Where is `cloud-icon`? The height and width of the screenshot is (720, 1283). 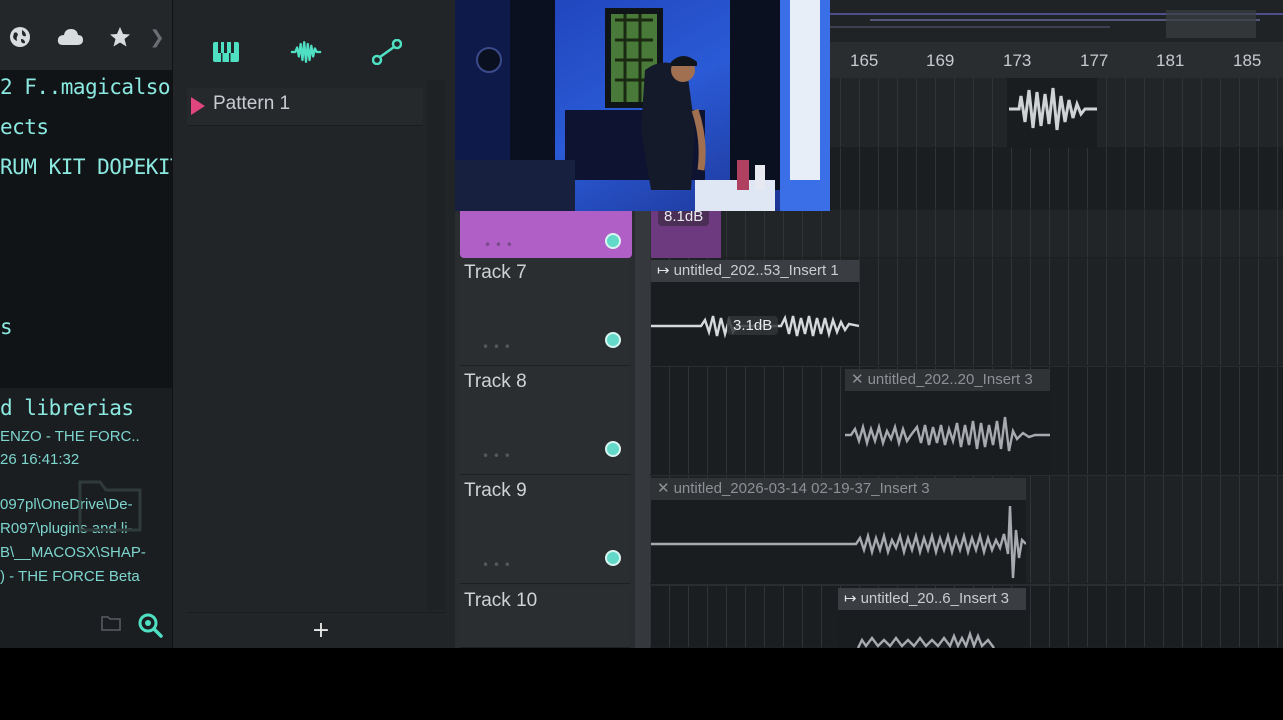
cloud-icon is located at coordinates (70, 37).